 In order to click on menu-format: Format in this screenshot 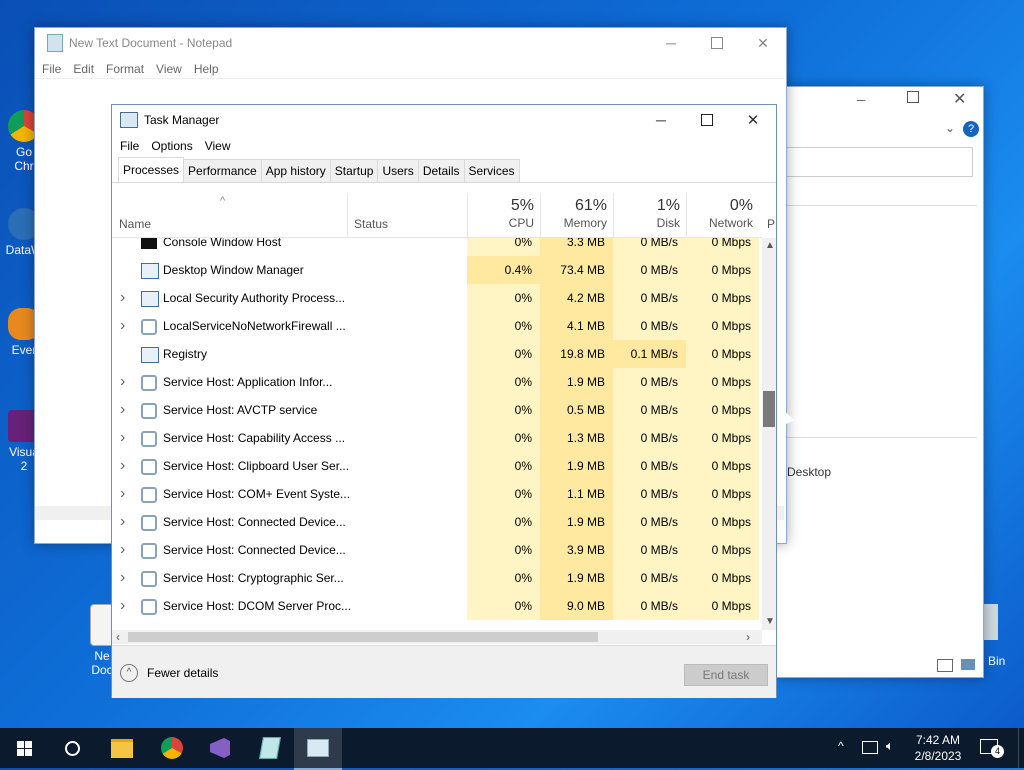, I will do `click(125, 69)`.